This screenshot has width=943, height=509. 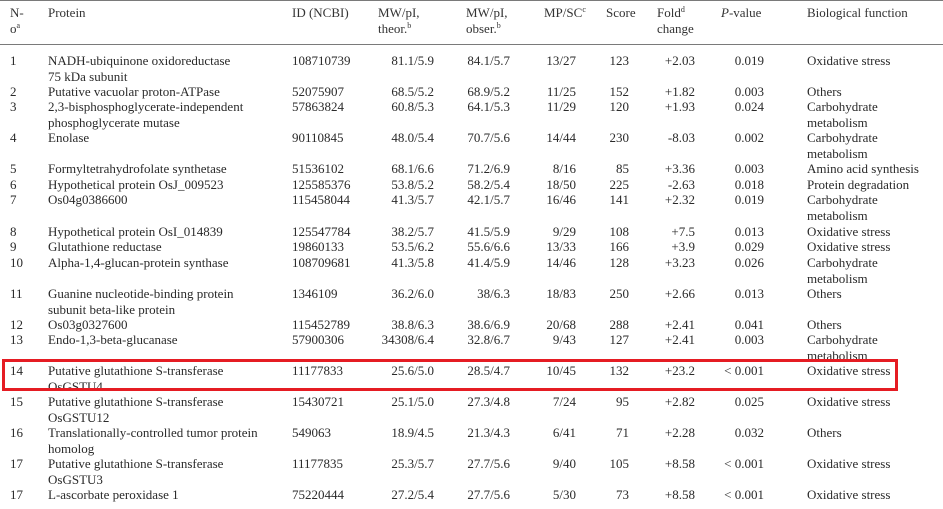 I want to click on cell-mw-obser: 41.5/5.9, so click(x=488, y=231).